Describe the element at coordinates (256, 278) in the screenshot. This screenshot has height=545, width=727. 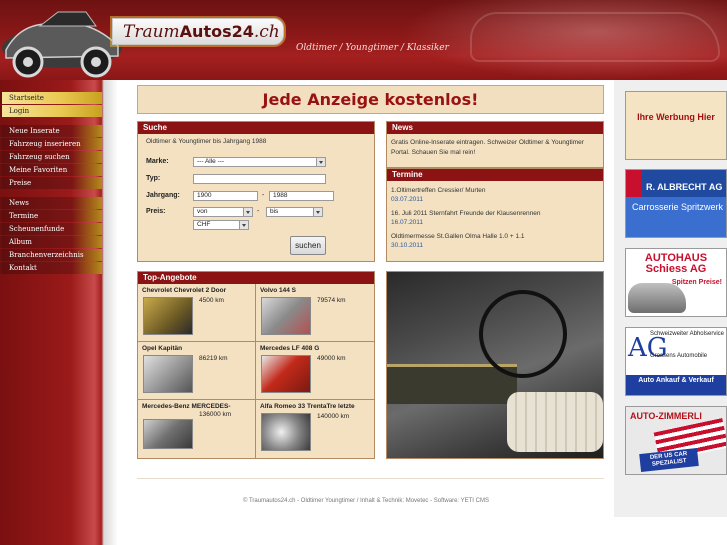
I see `top-offers-title: Top-Angebote` at that location.